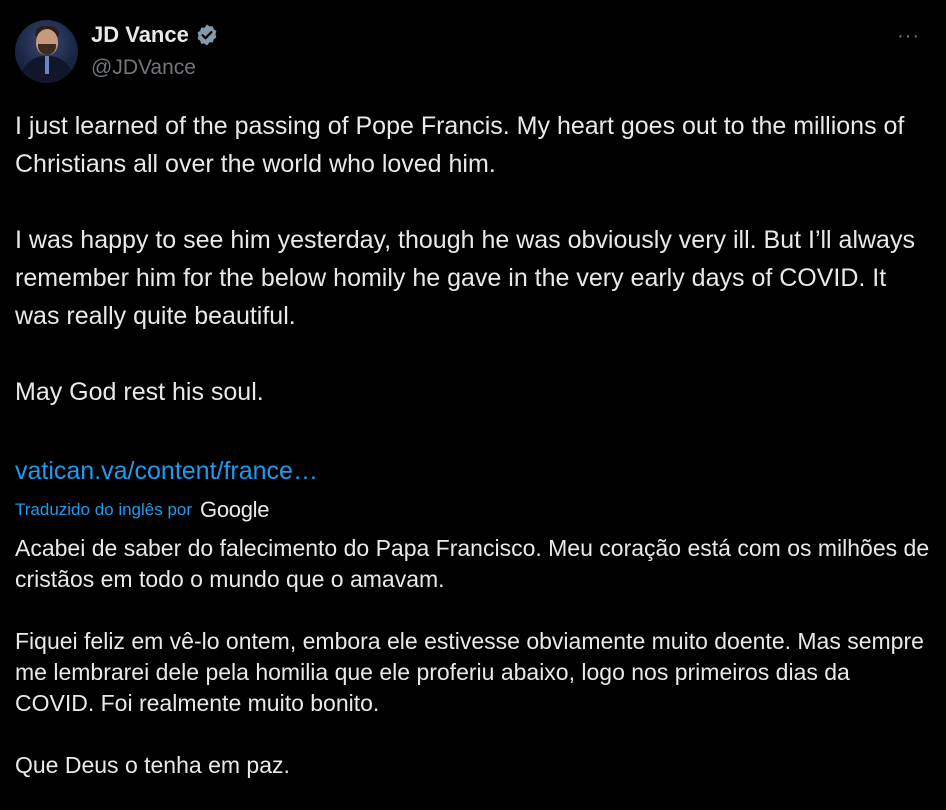 The image size is (946, 810). What do you see at coordinates (235, 509) in the screenshot?
I see `google-logo: Google` at bounding box center [235, 509].